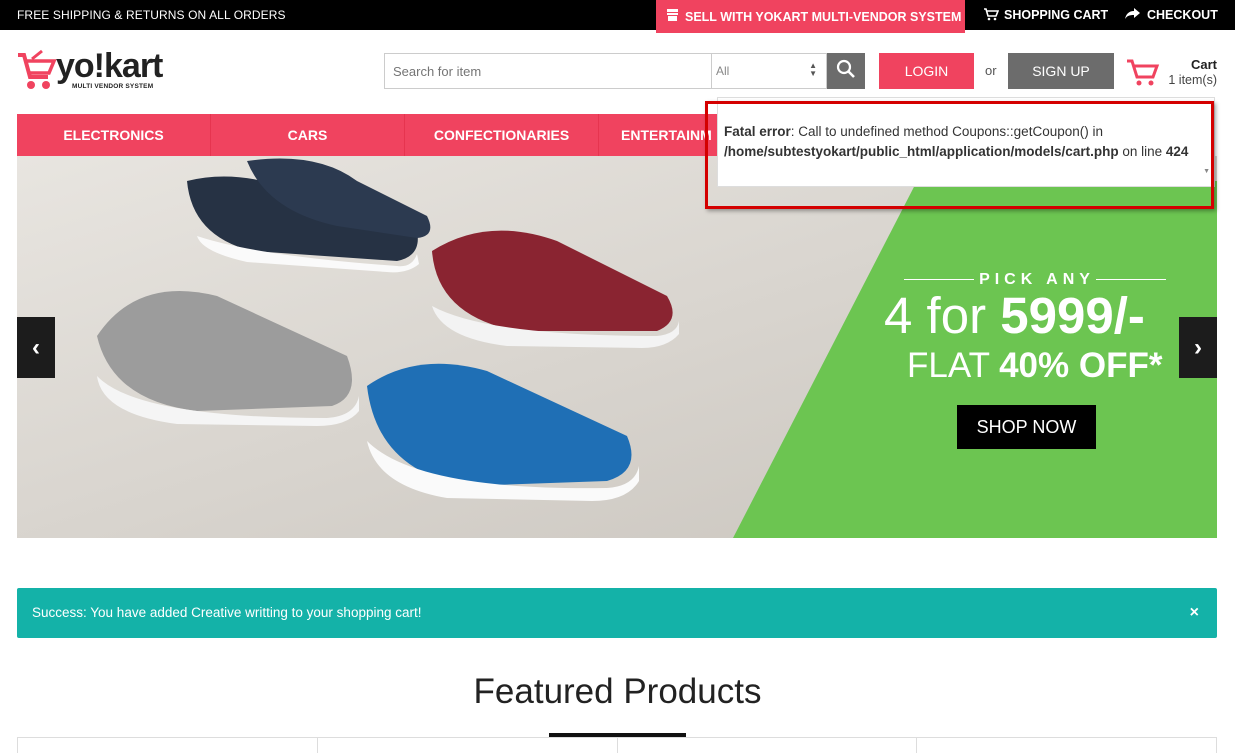 The width and height of the screenshot is (1235, 753). What do you see at coordinates (1056, 15) in the screenshot?
I see `shopping-cart-label: SHOPPING CART` at bounding box center [1056, 15].